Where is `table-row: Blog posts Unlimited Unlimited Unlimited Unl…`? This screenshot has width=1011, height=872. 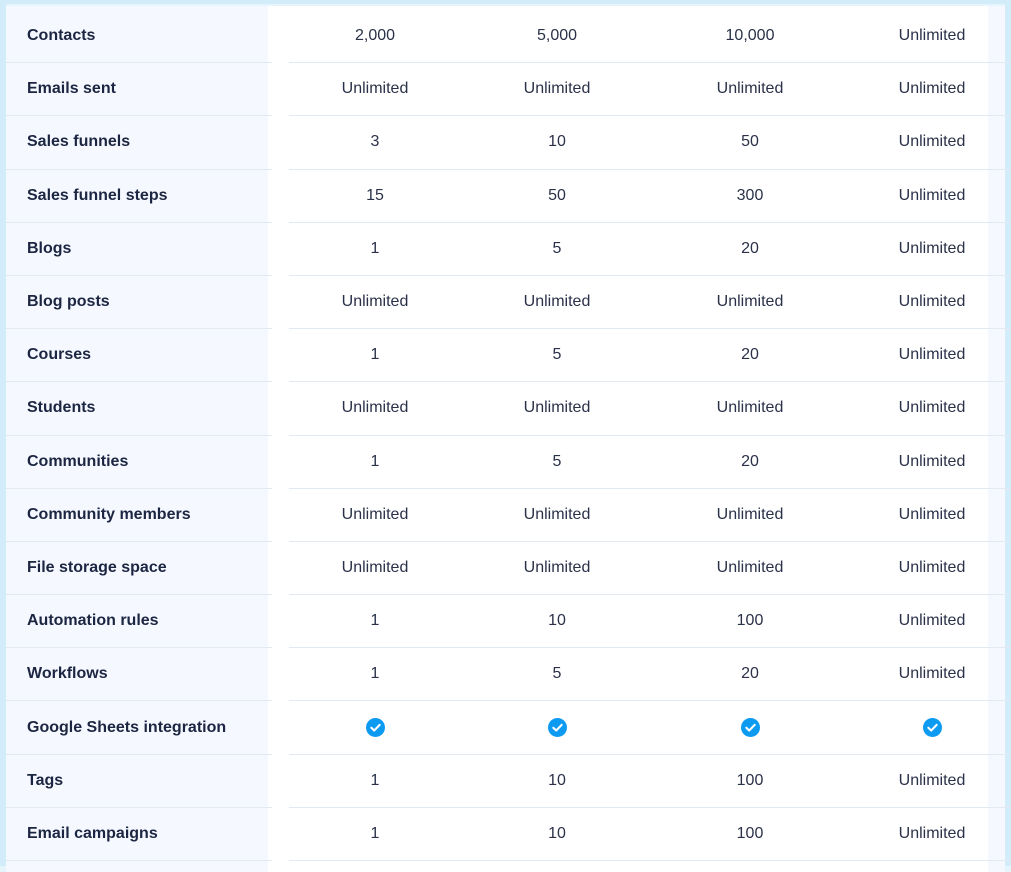 table-row: Blog posts Unlimited Unlimited Unlimited Unl… is located at coordinates (508, 302).